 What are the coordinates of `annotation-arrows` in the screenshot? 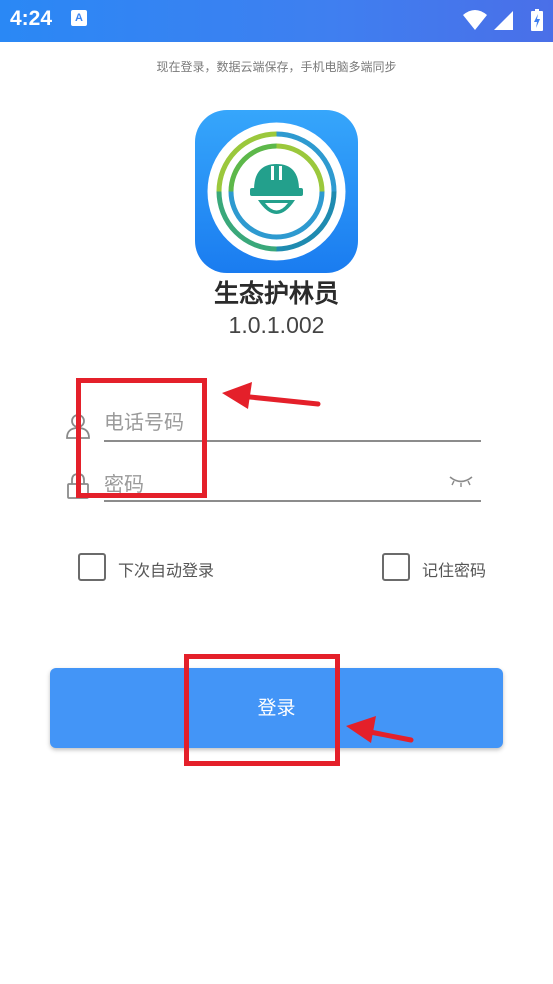 It's located at (318, 562).